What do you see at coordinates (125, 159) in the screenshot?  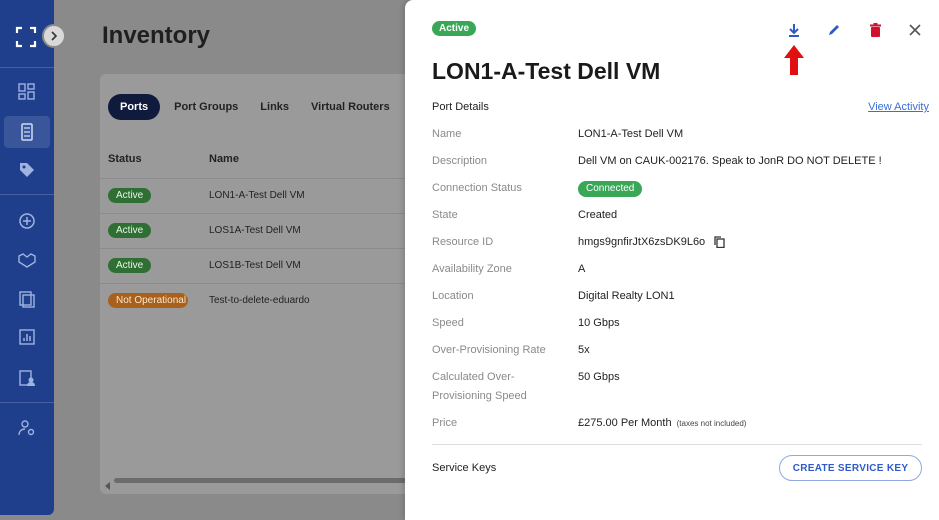 I see `column-header-status: Status` at bounding box center [125, 159].